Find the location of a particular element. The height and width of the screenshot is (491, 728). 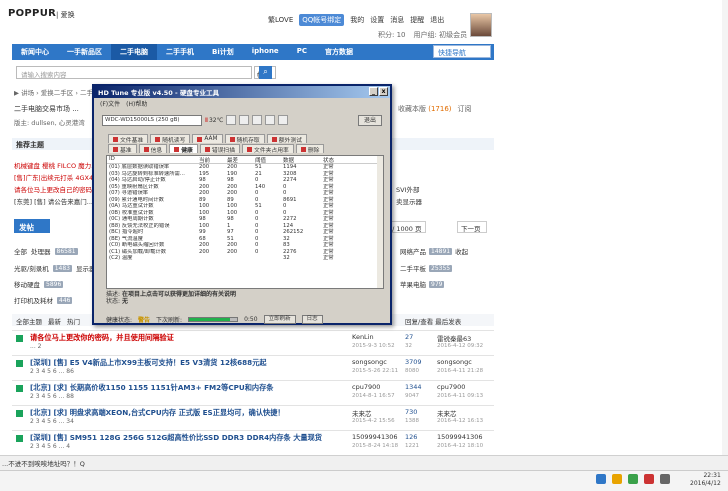

thread-replies: 27 is located at coordinates (409, 337).